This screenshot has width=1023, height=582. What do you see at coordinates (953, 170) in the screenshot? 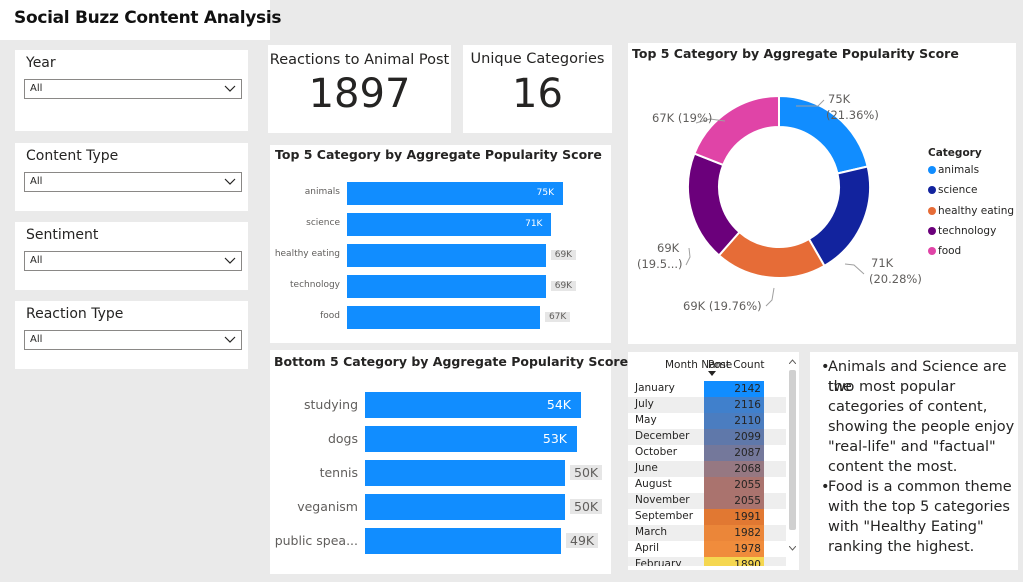
I see `legend-item-animals: animals` at bounding box center [953, 170].